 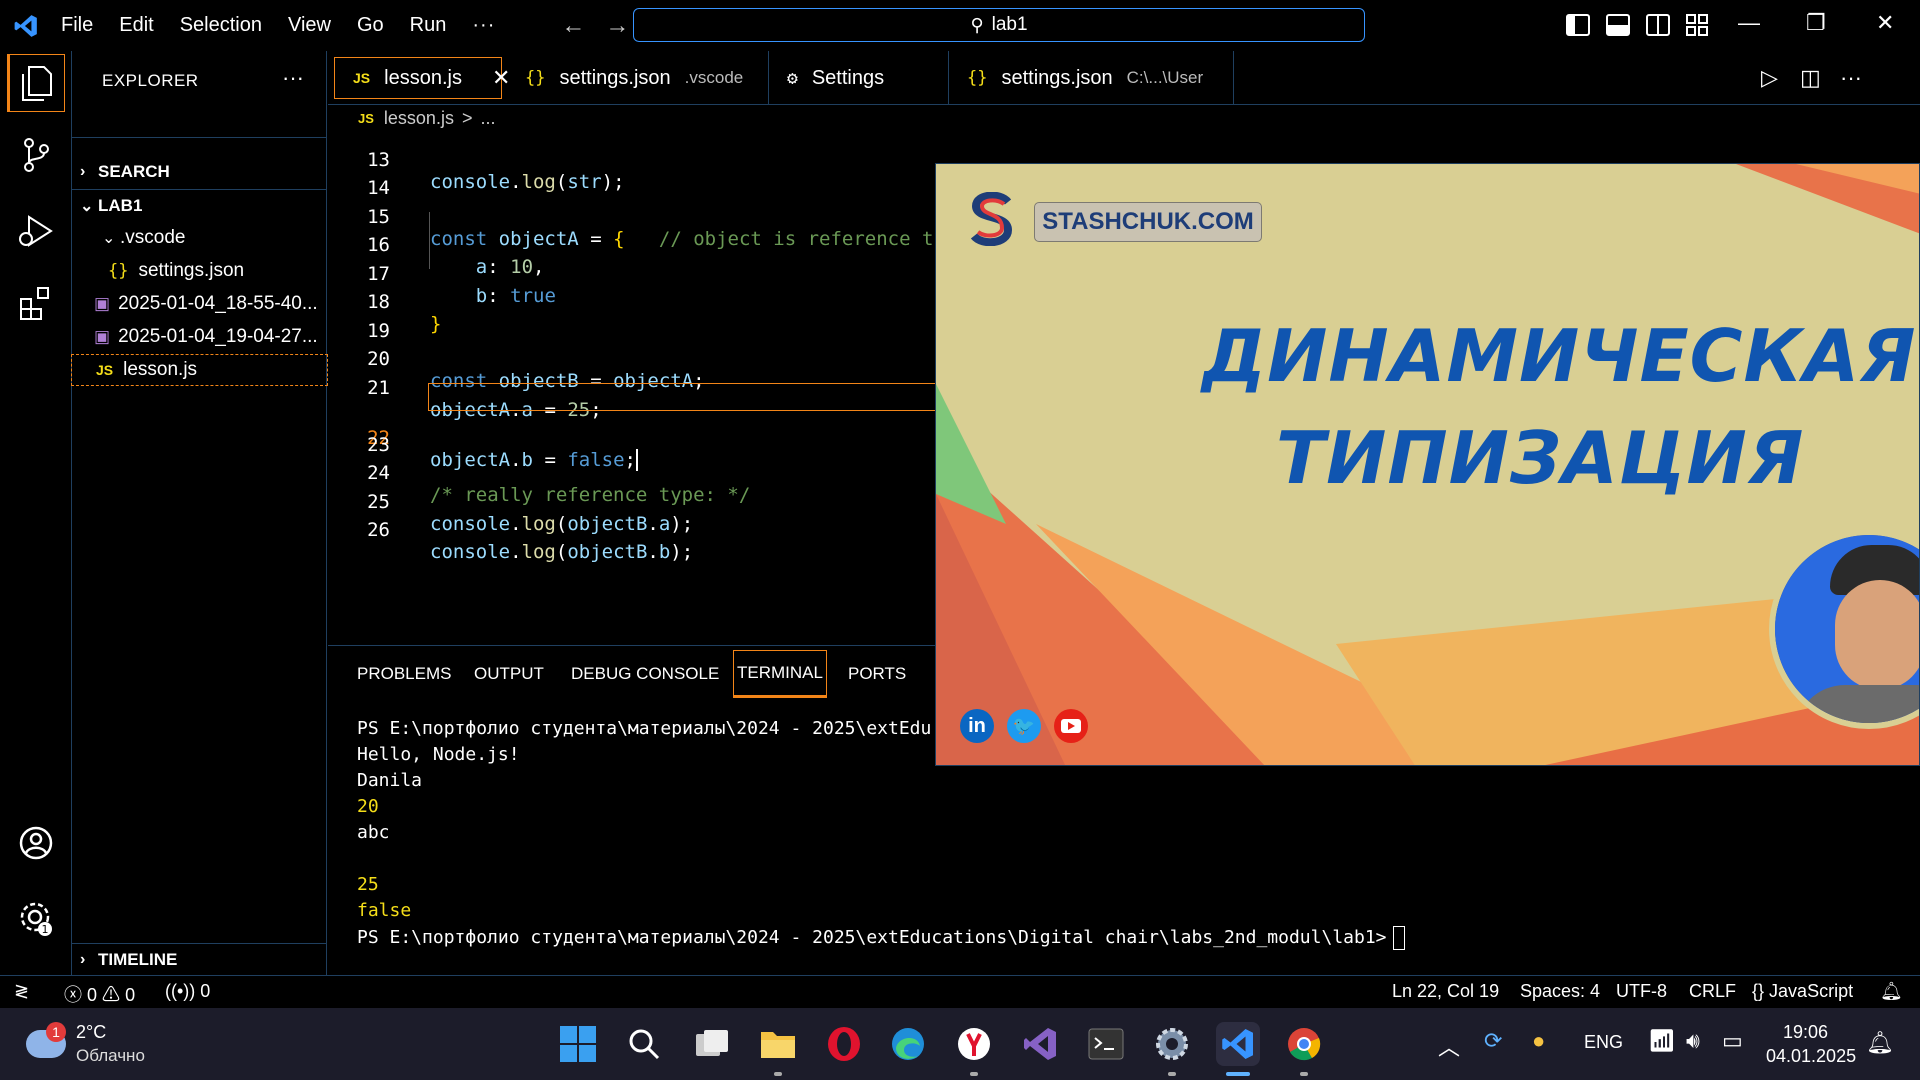 I want to click on file-explorer-icon, so click(x=778, y=1044).